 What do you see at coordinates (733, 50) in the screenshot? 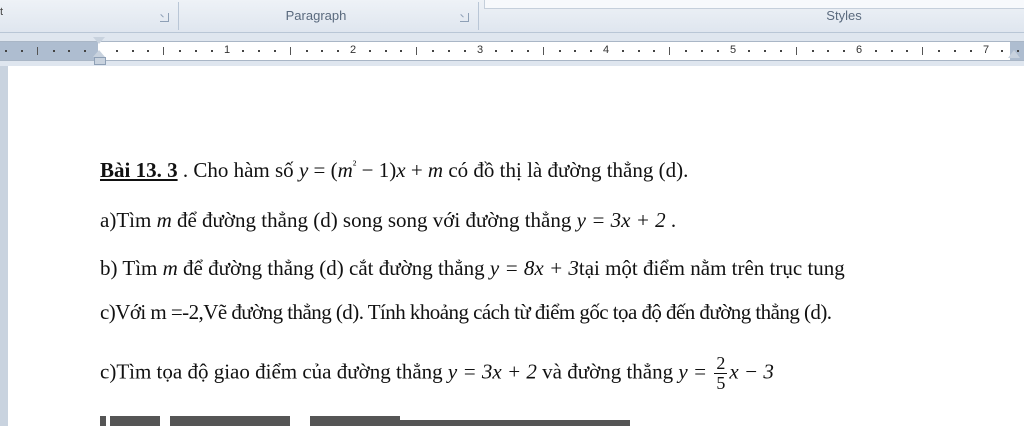
I see `ruler-number: 5` at bounding box center [733, 50].